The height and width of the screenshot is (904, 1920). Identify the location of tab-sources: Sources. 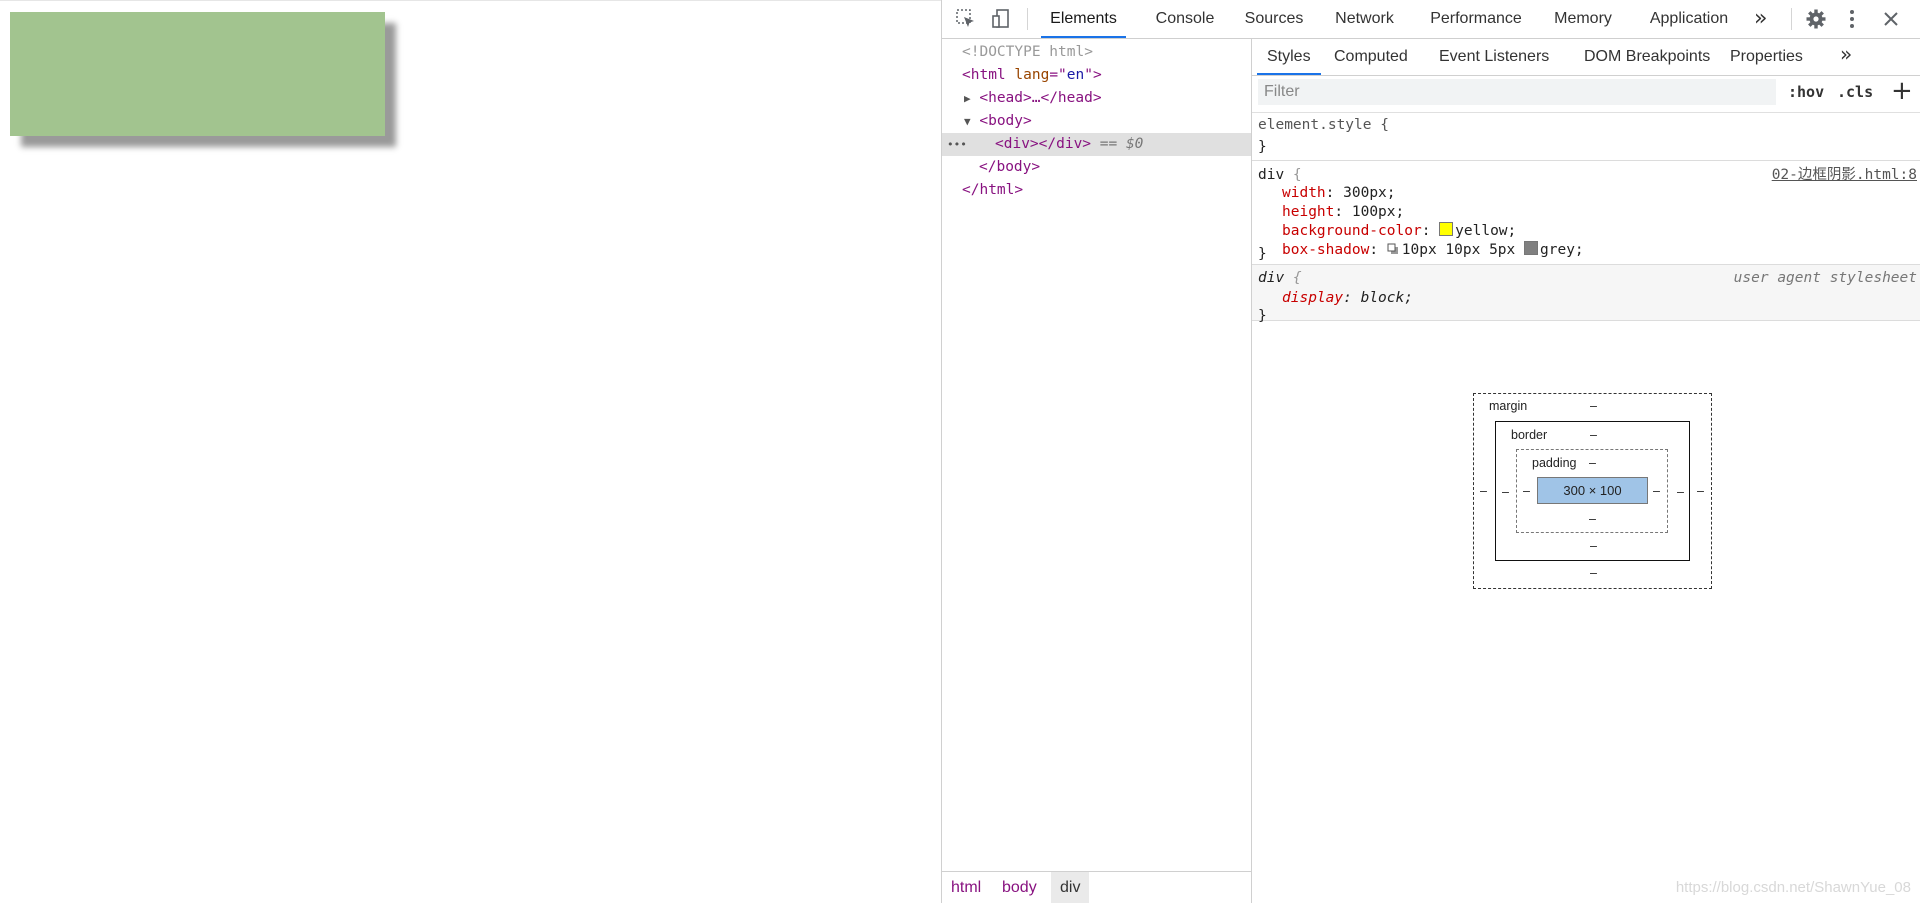
(1274, 19).